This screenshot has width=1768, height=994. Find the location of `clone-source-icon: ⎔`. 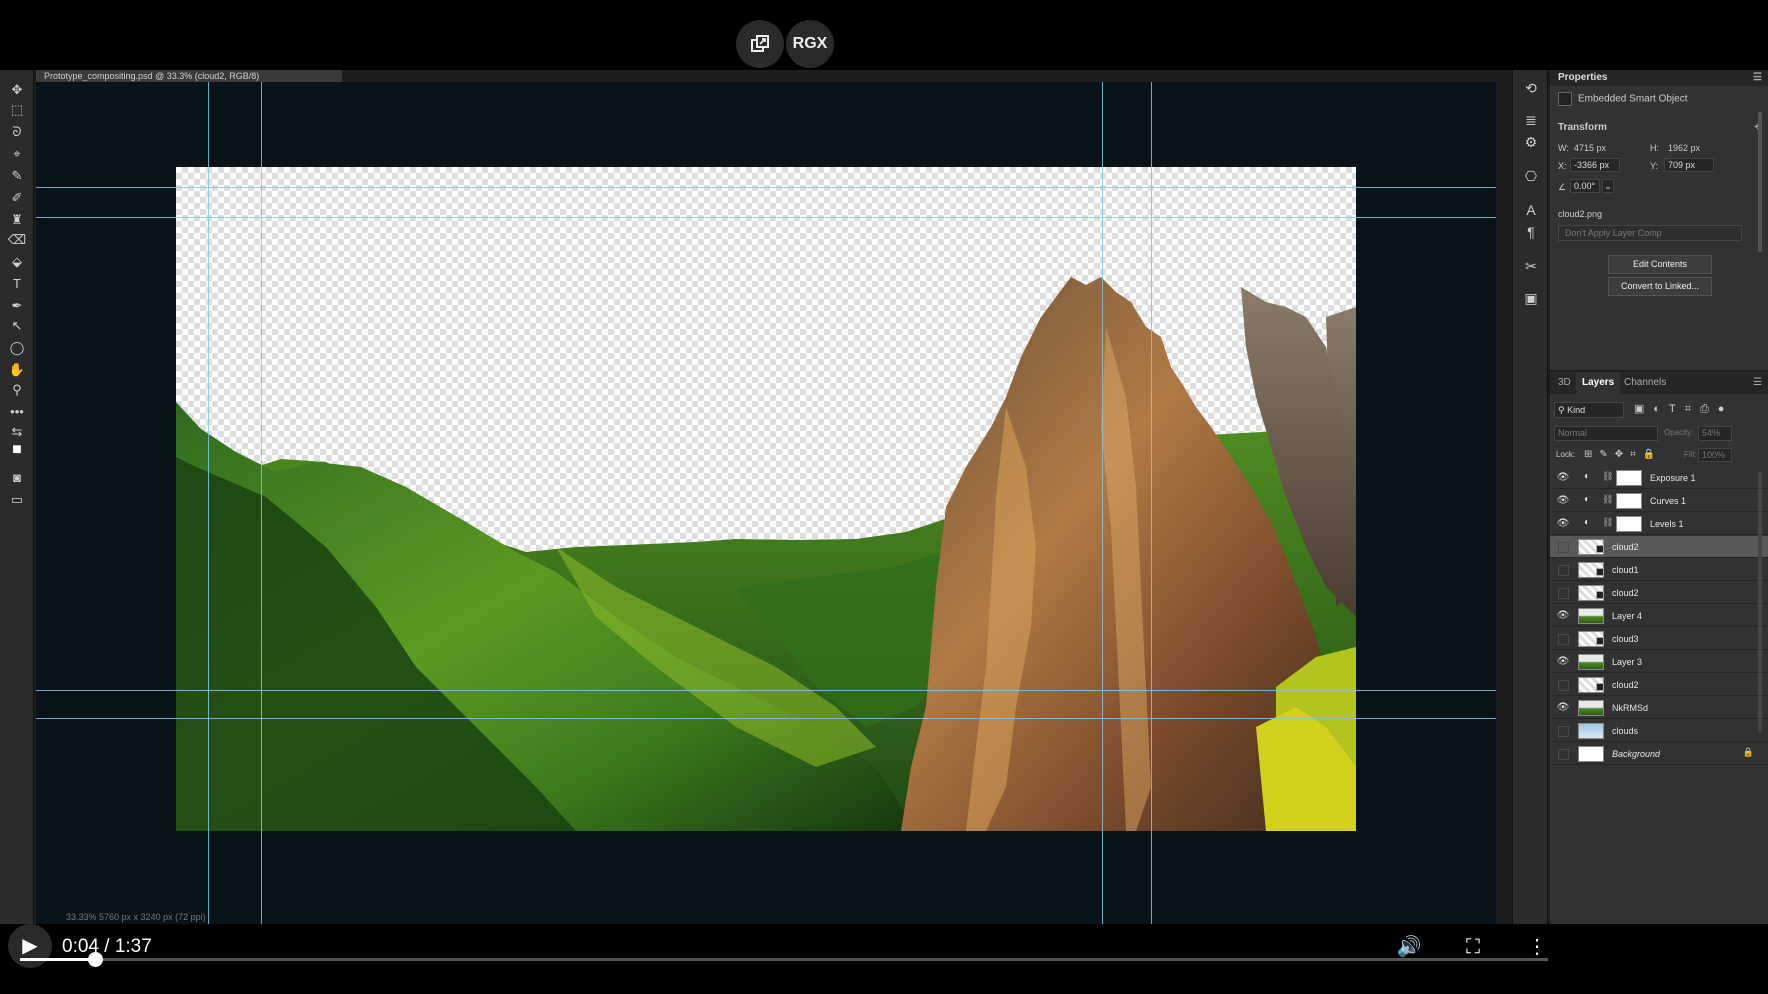

clone-source-icon: ⎔ is located at coordinates (1531, 176).